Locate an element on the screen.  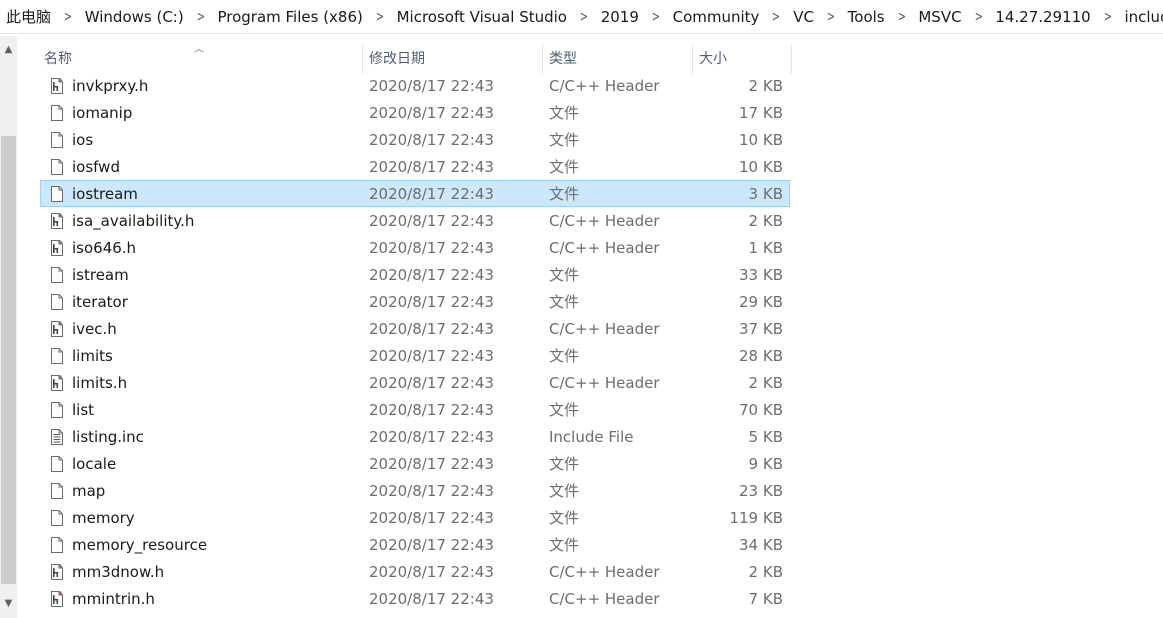
column-header-size: 大小 is located at coordinates (742, 59).